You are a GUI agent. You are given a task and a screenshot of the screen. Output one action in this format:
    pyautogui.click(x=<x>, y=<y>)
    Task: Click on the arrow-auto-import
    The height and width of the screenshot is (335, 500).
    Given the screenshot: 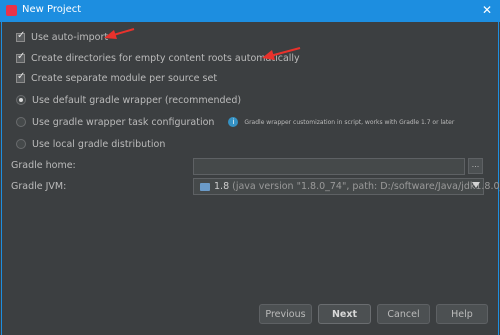 What is the action you would take?
    pyautogui.click(x=119, y=33)
    